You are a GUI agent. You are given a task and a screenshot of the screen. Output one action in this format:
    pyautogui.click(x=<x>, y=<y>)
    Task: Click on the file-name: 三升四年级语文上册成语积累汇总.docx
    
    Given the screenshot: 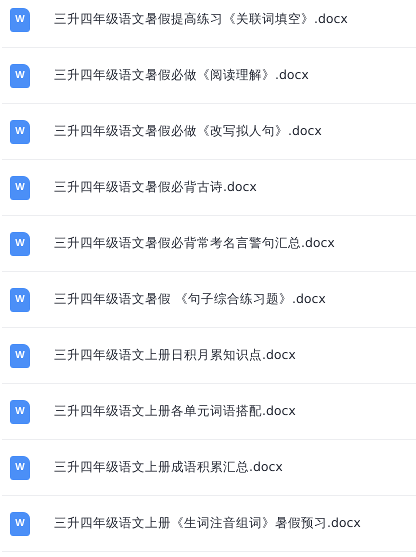 What is the action you would take?
    pyautogui.click(x=168, y=467)
    